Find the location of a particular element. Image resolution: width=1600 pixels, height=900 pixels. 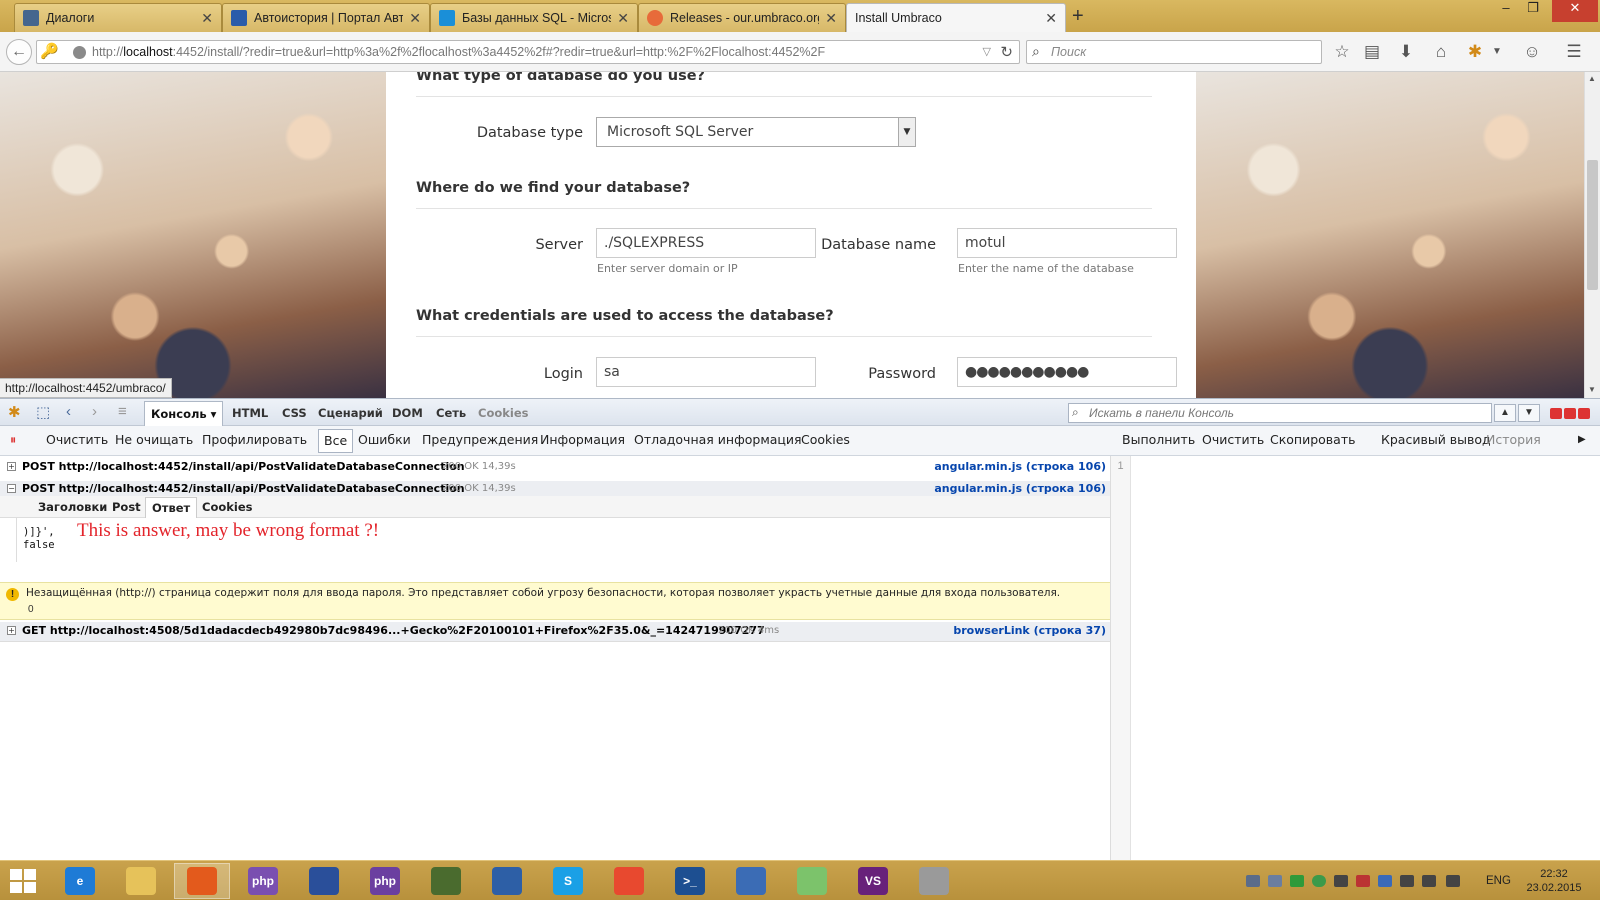

sync-tray-icon is located at coordinates (1319, 881).